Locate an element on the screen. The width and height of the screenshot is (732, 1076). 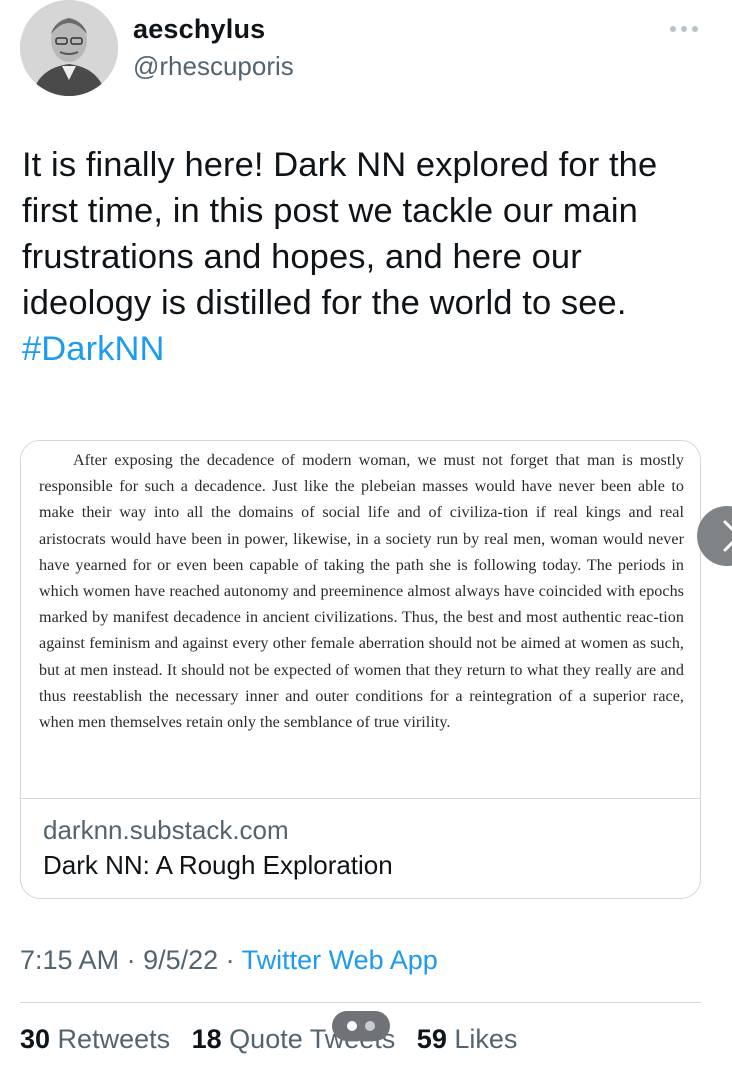
retweets-stat: 30 Retweets is located at coordinates (95, 1039).